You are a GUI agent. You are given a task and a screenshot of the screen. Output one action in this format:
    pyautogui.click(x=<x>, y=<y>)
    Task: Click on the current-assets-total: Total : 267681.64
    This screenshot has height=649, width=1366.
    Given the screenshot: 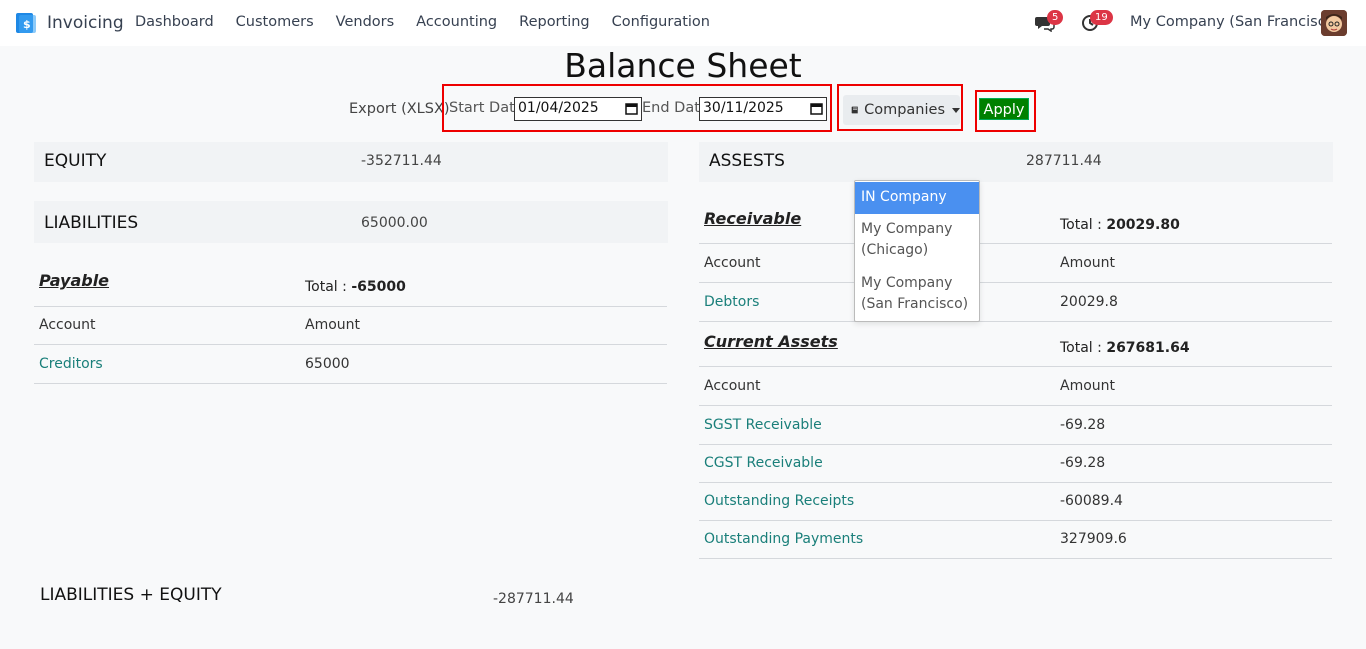 What is the action you would take?
    pyautogui.click(x=1125, y=348)
    